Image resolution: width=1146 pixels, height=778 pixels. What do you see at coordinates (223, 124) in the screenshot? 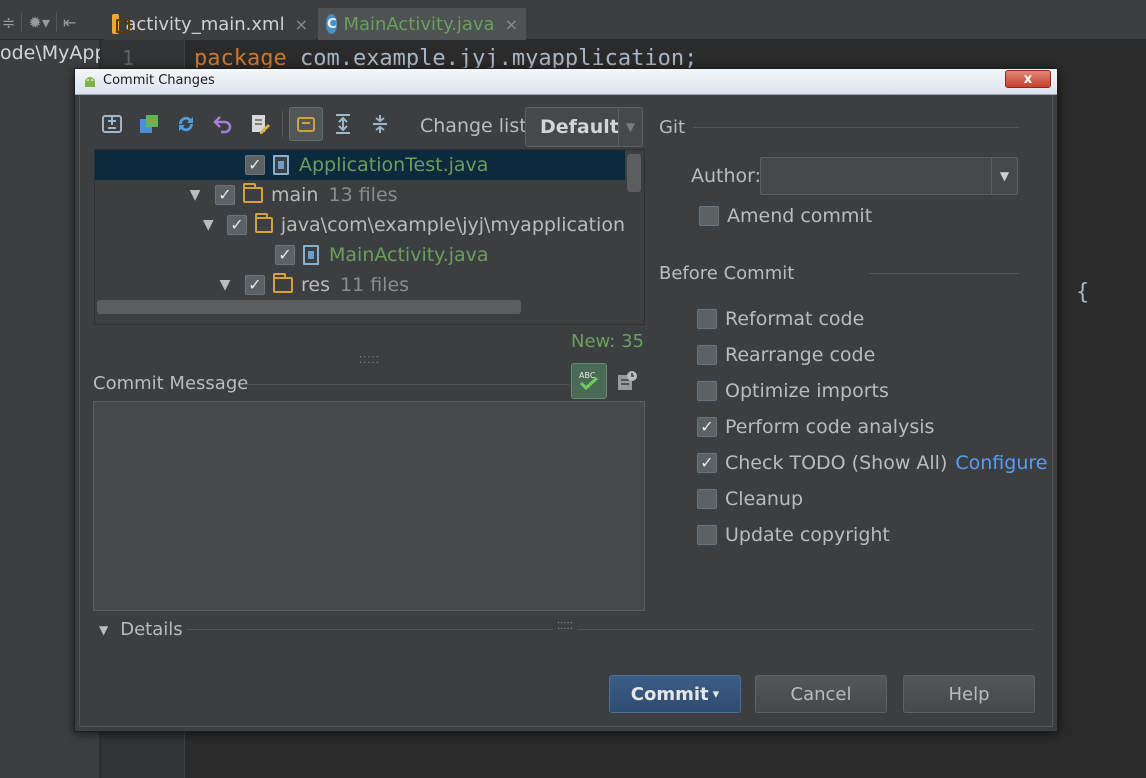
I see `revert-icon` at bounding box center [223, 124].